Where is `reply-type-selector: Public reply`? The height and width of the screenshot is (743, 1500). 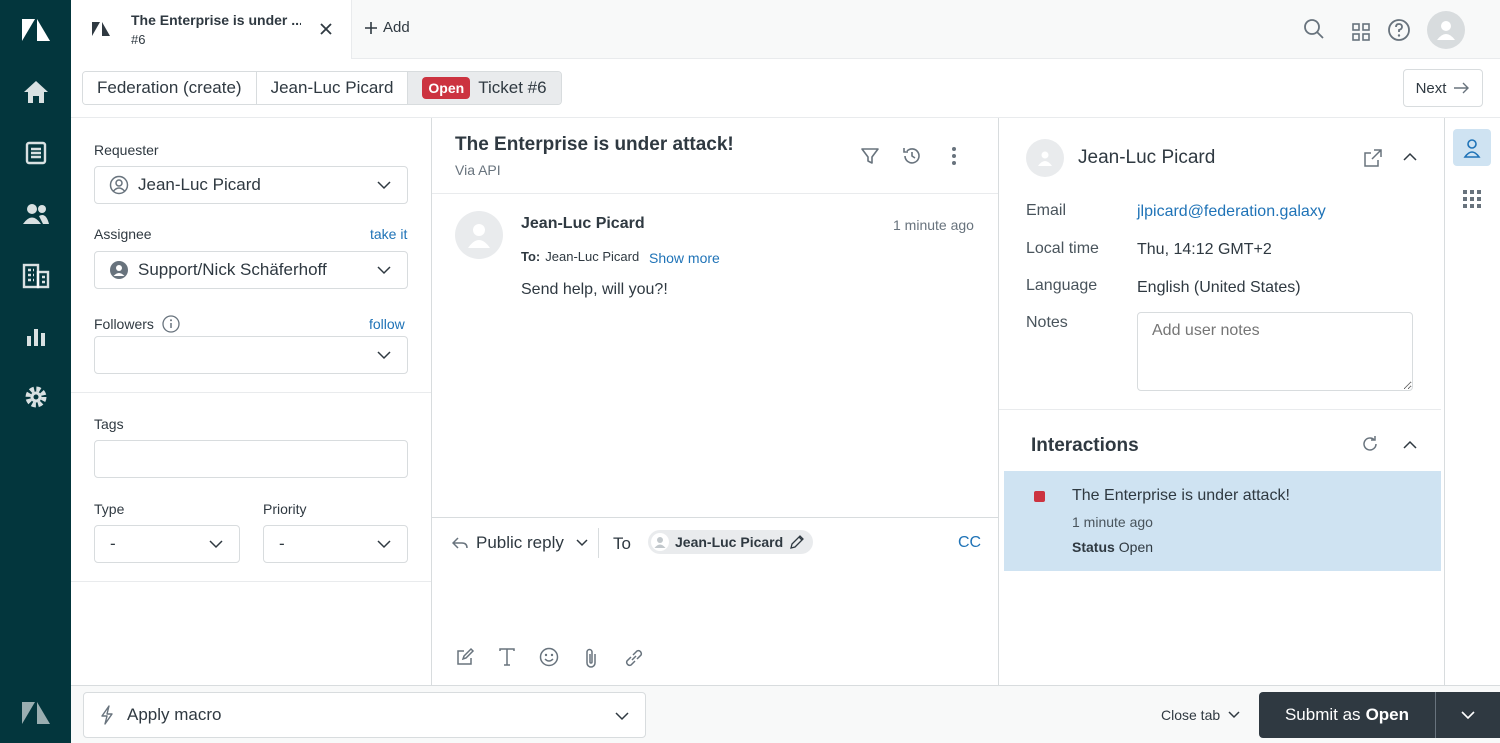
reply-type-selector: Public reply is located at coordinates (520, 543).